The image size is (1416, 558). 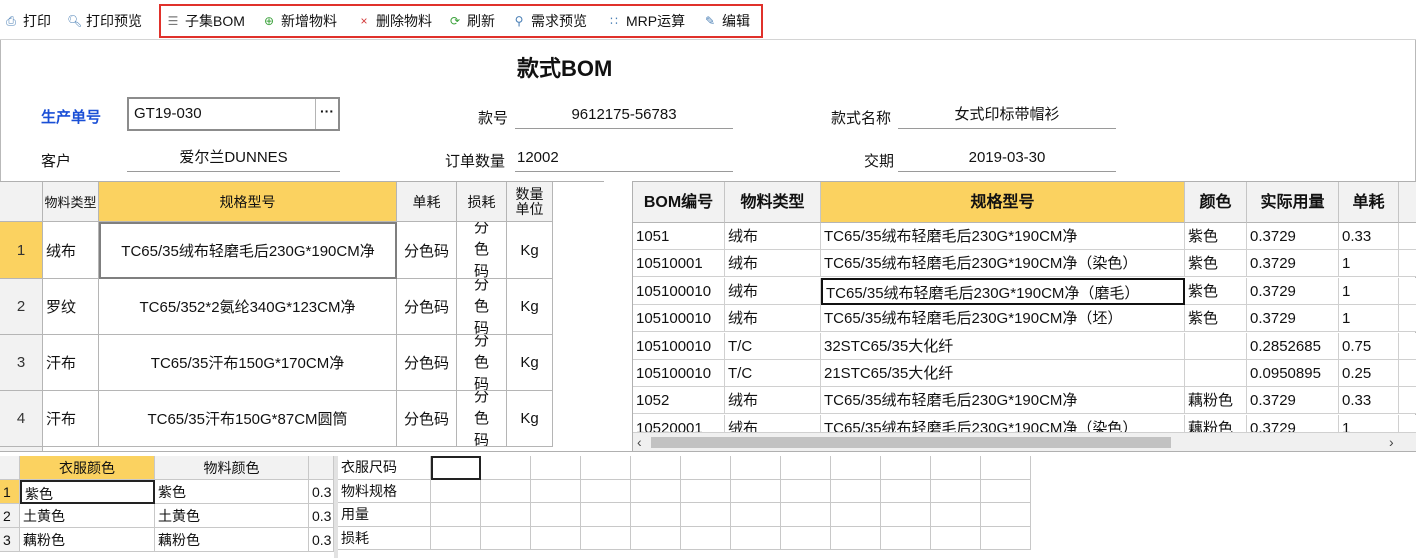 What do you see at coordinates (1216, 401) in the screenshot?
I see `cell-color: 藕粉色` at bounding box center [1216, 401].